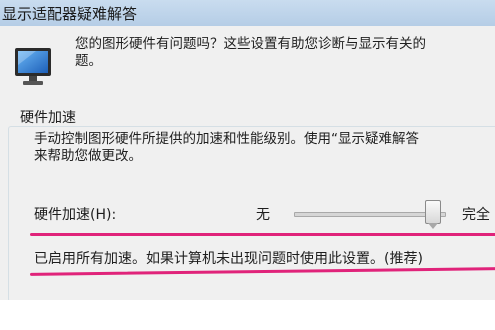  What do you see at coordinates (250, 44) in the screenshot?
I see `intro-line-1: 您的图形硬件有问题吗？这些设置有助您诊断与显示有关的` at bounding box center [250, 44].